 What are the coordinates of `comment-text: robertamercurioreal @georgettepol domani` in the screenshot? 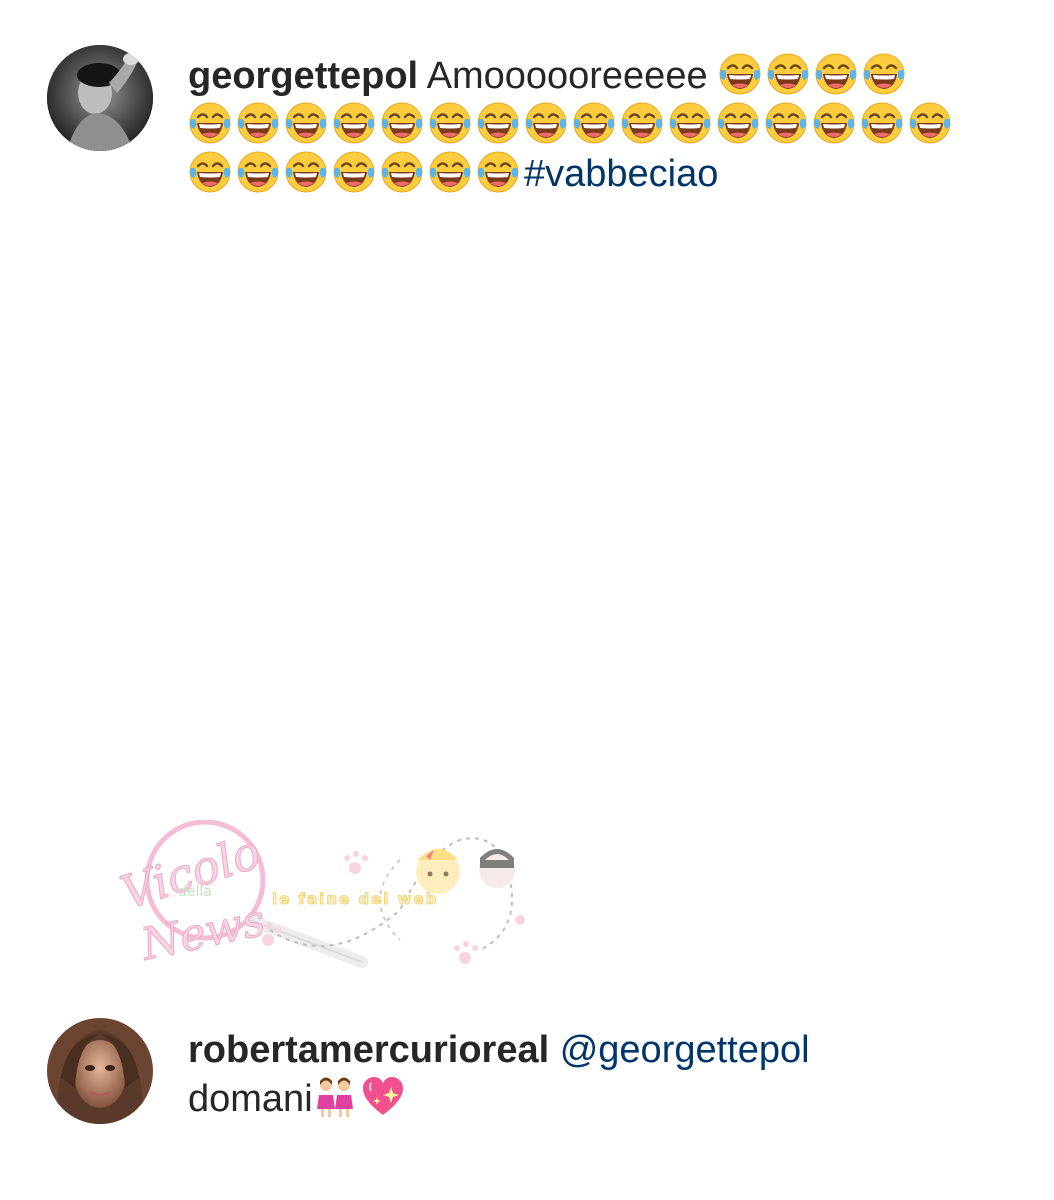 It's located at (598, 1075).